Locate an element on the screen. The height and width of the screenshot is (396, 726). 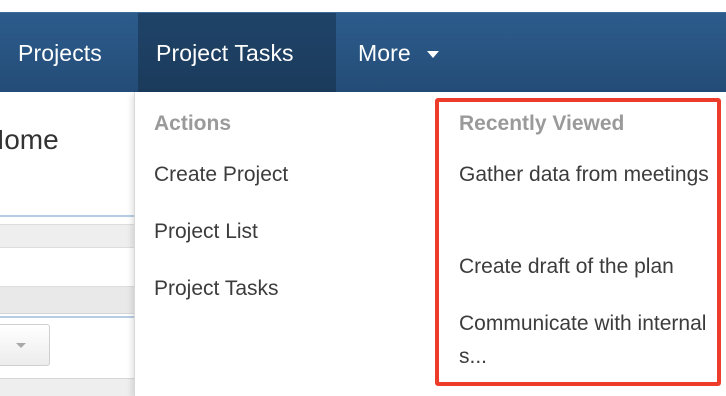
recent-item-create-draft: Create draft of the plan is located at coordinates (589, 266).